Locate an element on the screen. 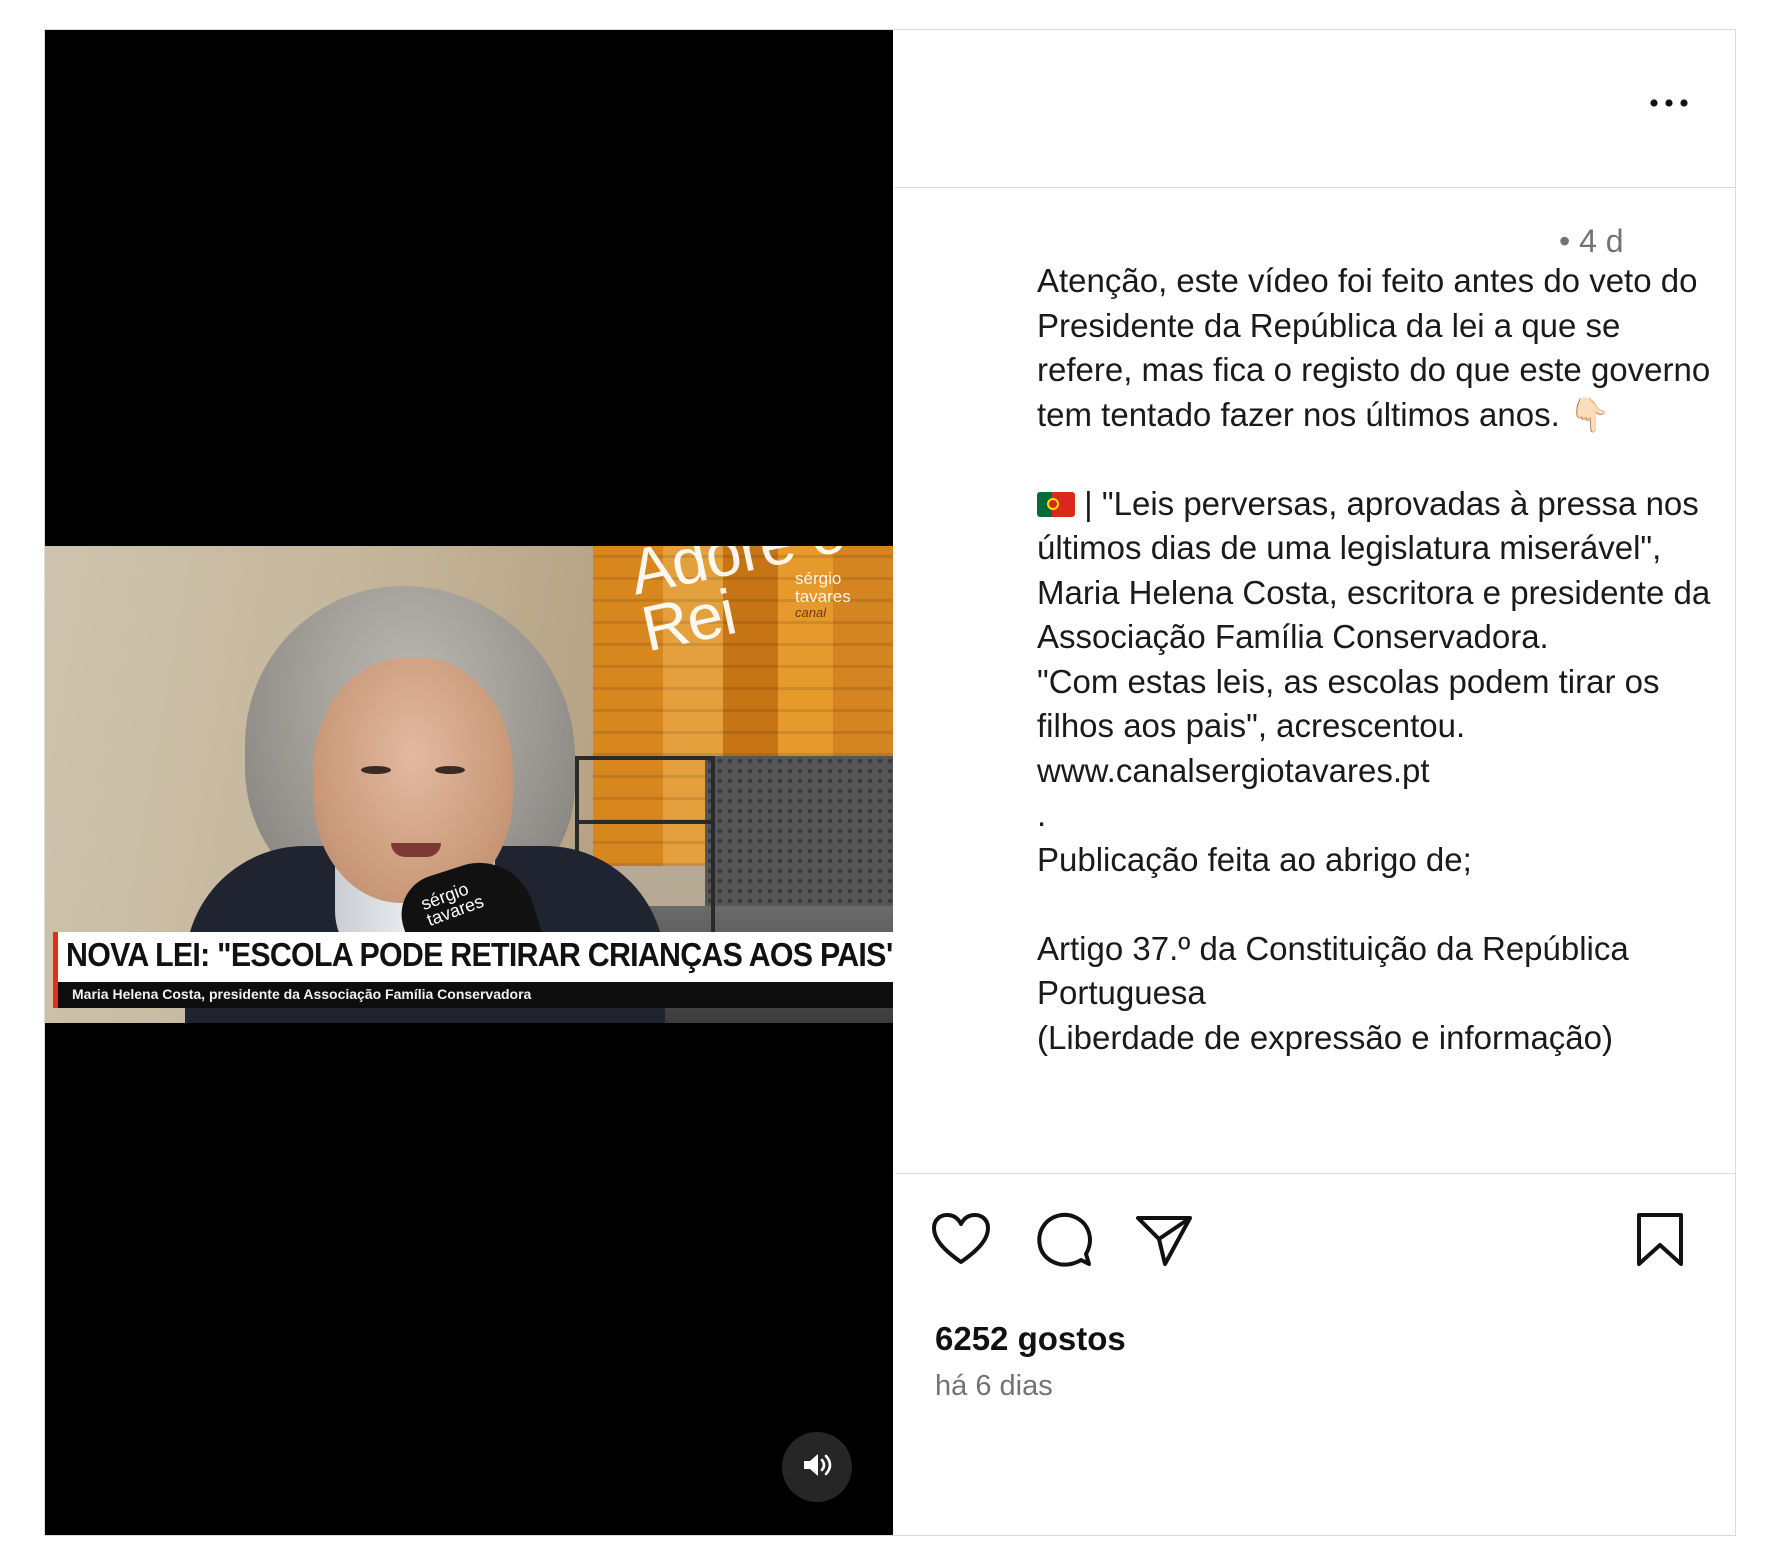 This screenshot has height=1564, width=1776. audio-toggle-button is located at coordinates (817, 1467).